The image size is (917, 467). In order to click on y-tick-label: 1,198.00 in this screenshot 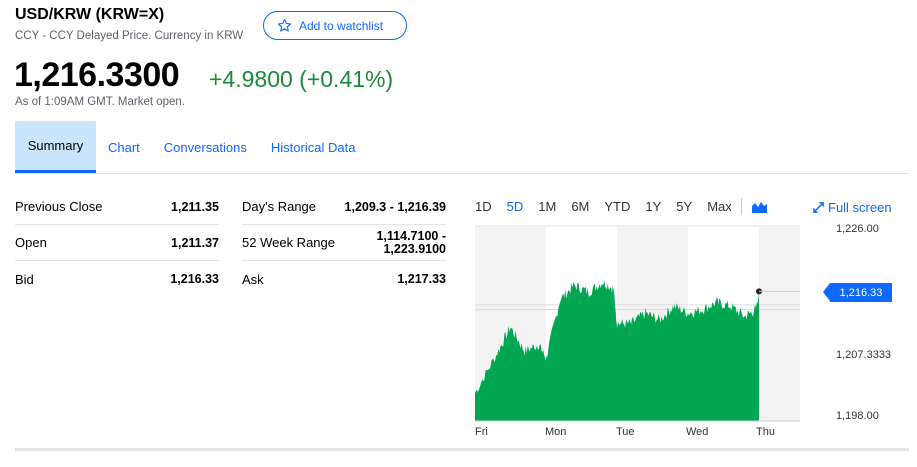, I will do `click(857, 416)`.